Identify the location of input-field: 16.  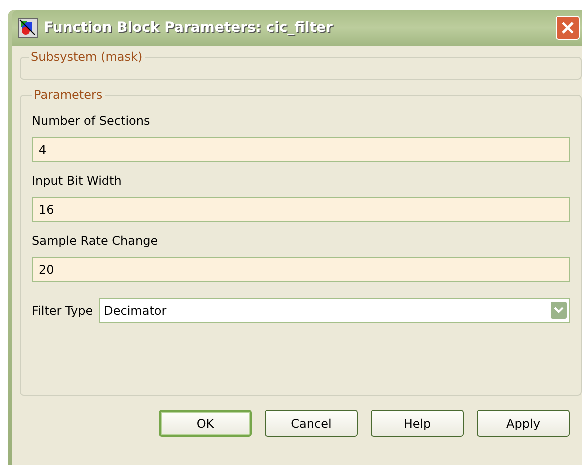
(301, 209).